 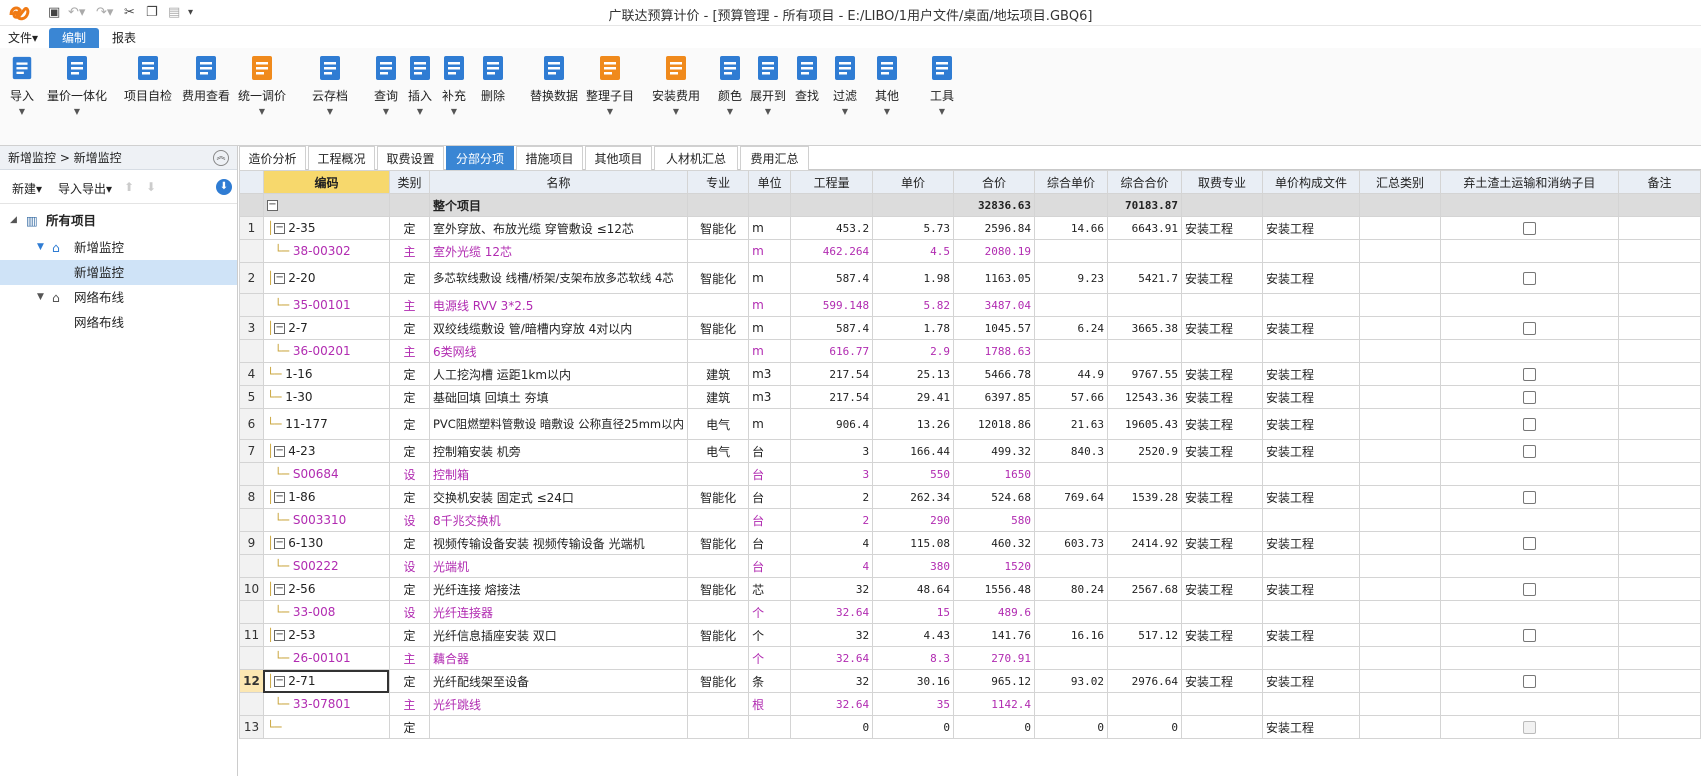 What do you see at coordinates (770, 374) in the screenshot?
I see `unit-cell: m3` at bounding box center [770, 374].